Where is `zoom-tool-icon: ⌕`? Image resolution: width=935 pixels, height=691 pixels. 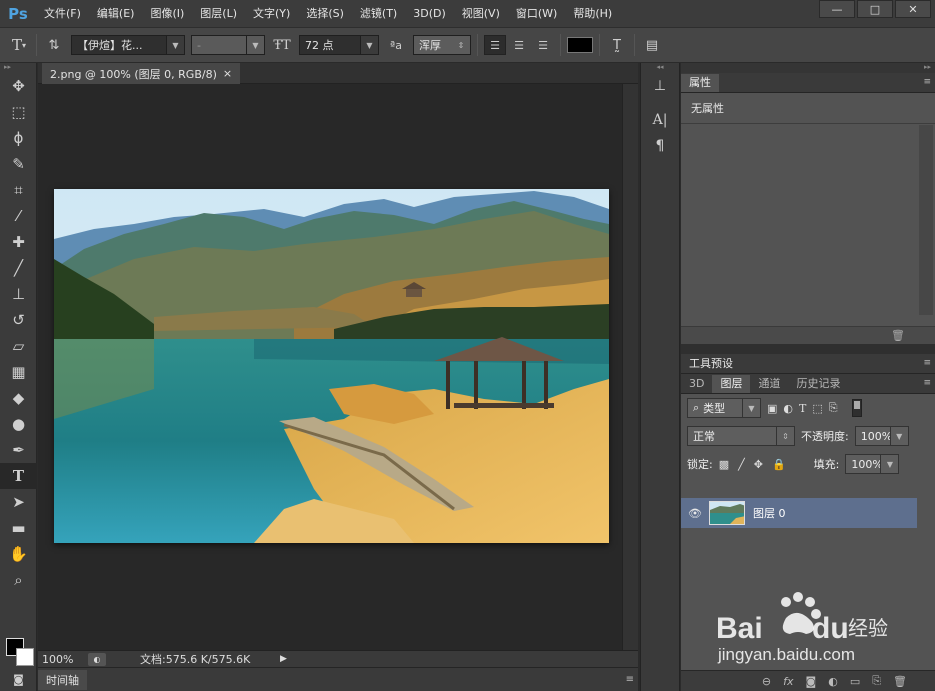 zoom-tool-icon: ⌕ is located at coordinates (18, 580).